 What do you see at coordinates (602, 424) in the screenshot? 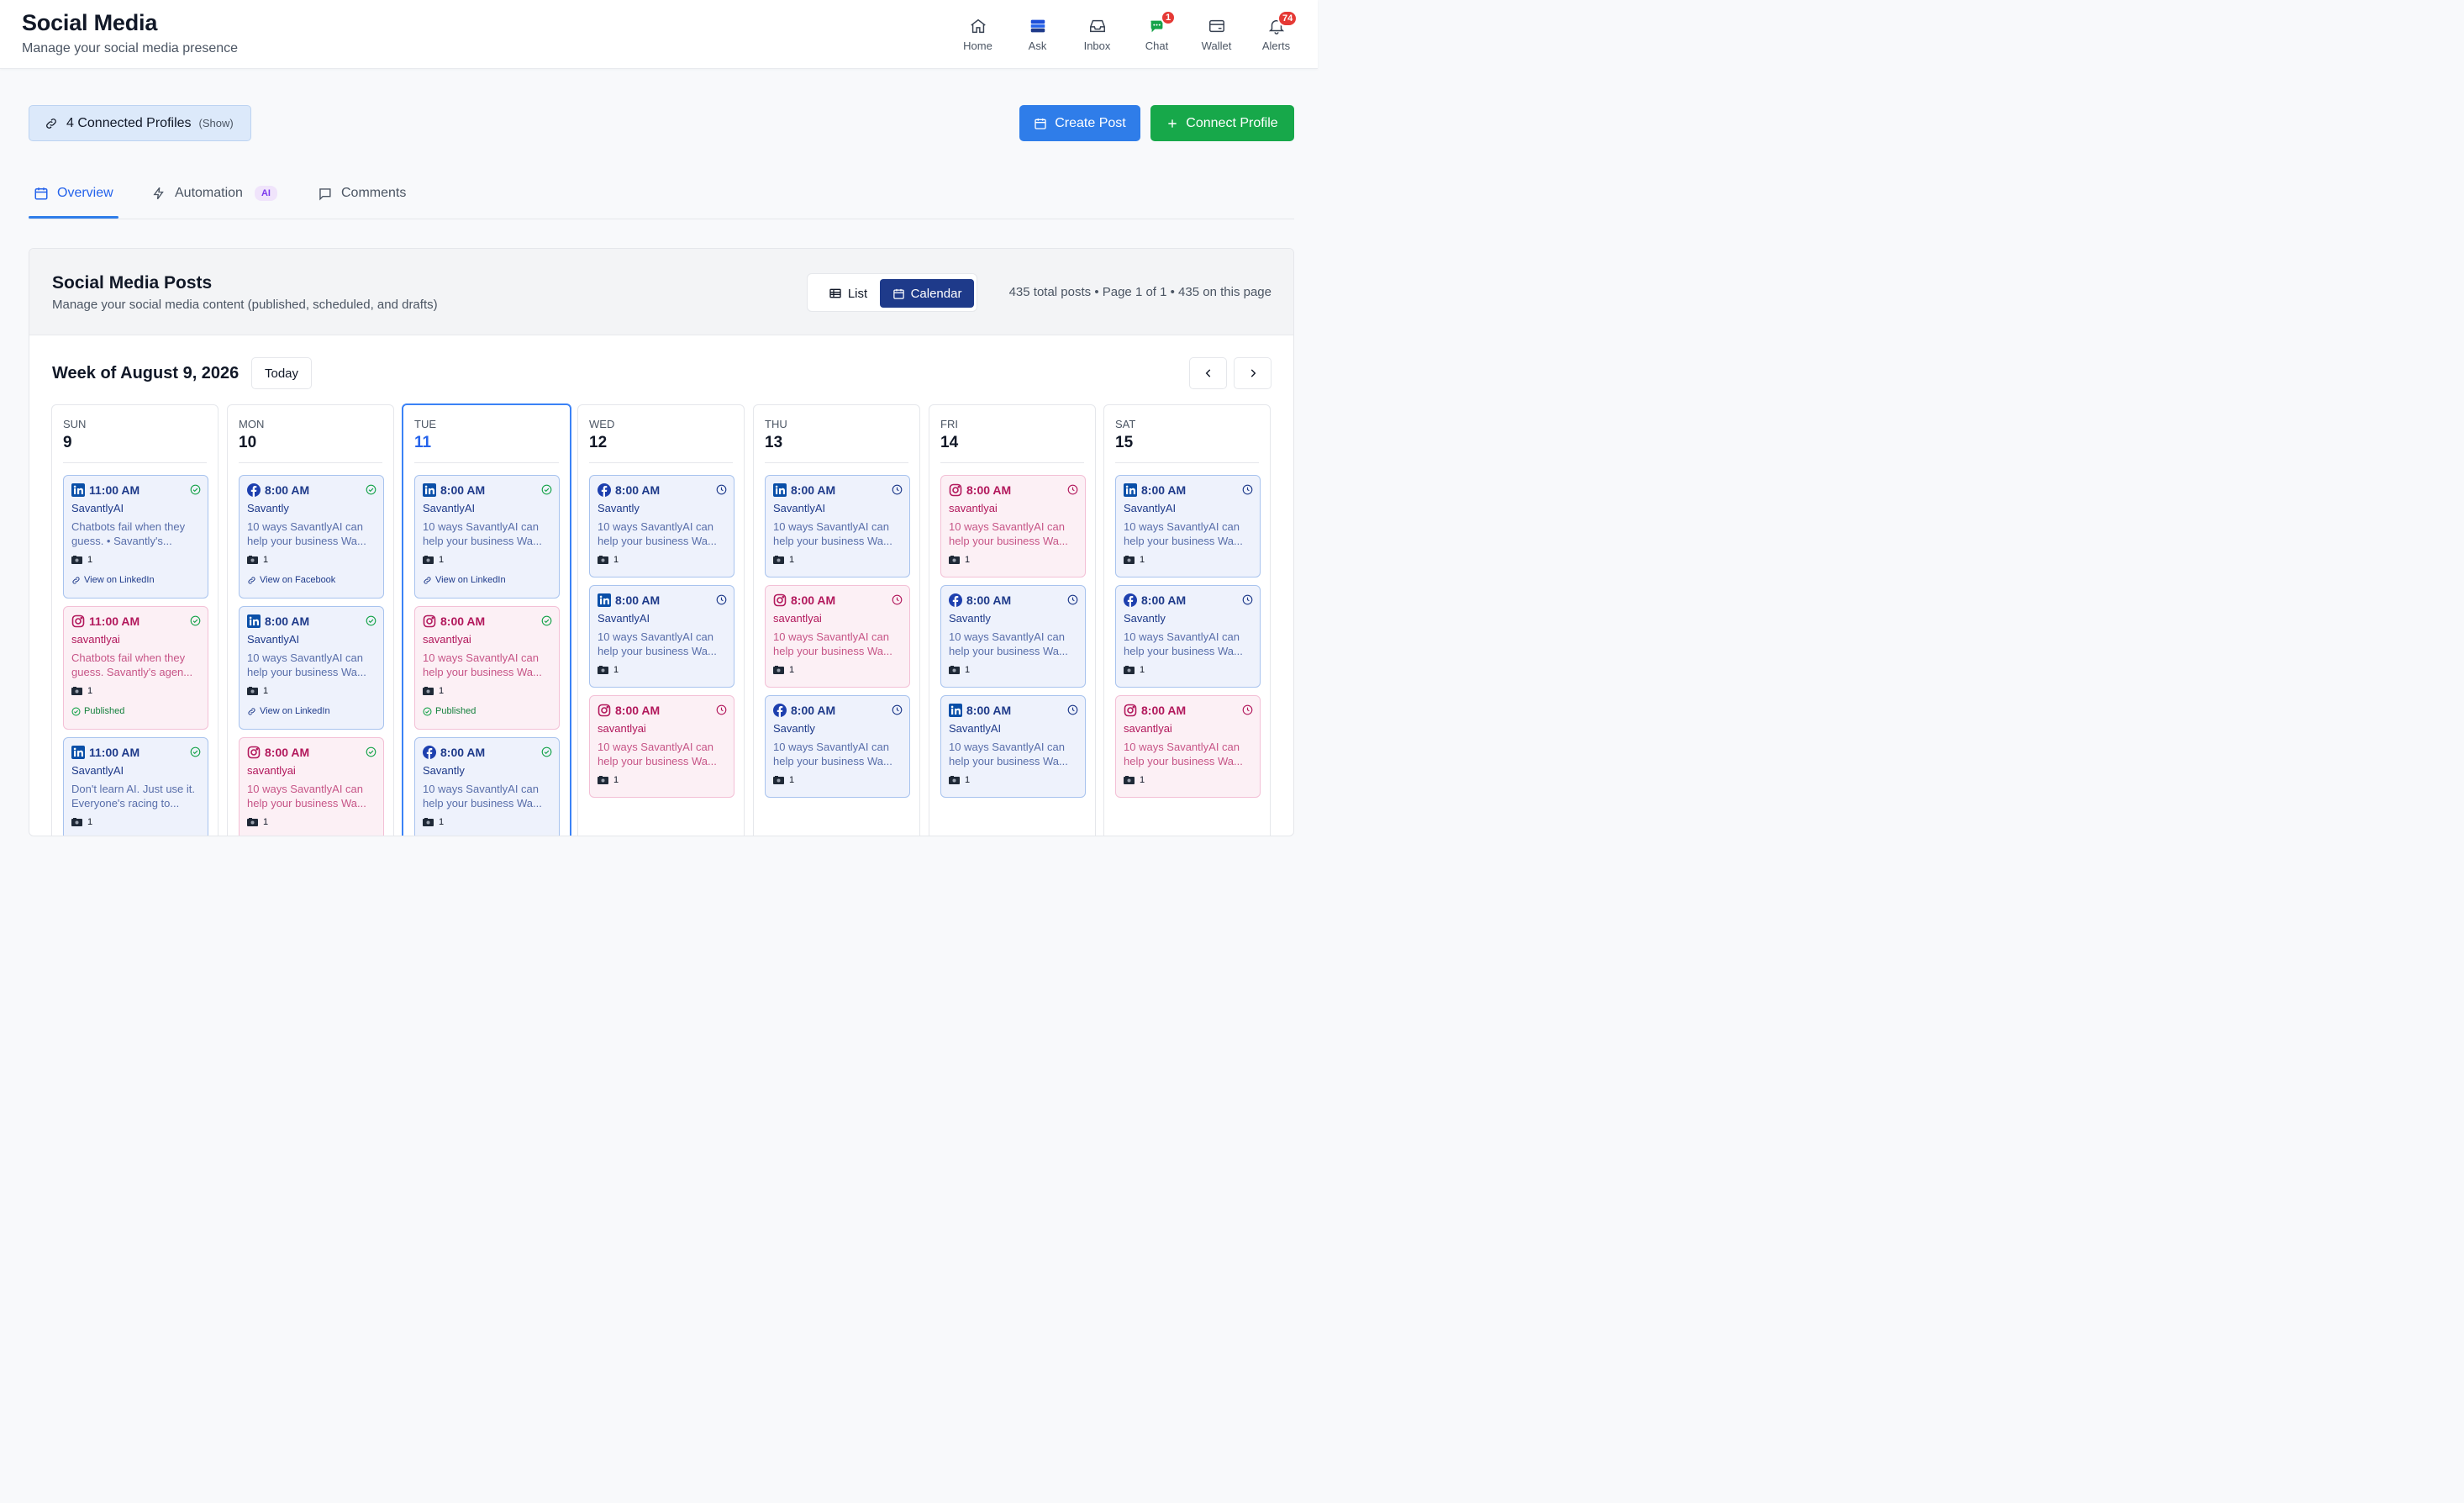
I see `day-name: WED` at bounding box center [602, 424].